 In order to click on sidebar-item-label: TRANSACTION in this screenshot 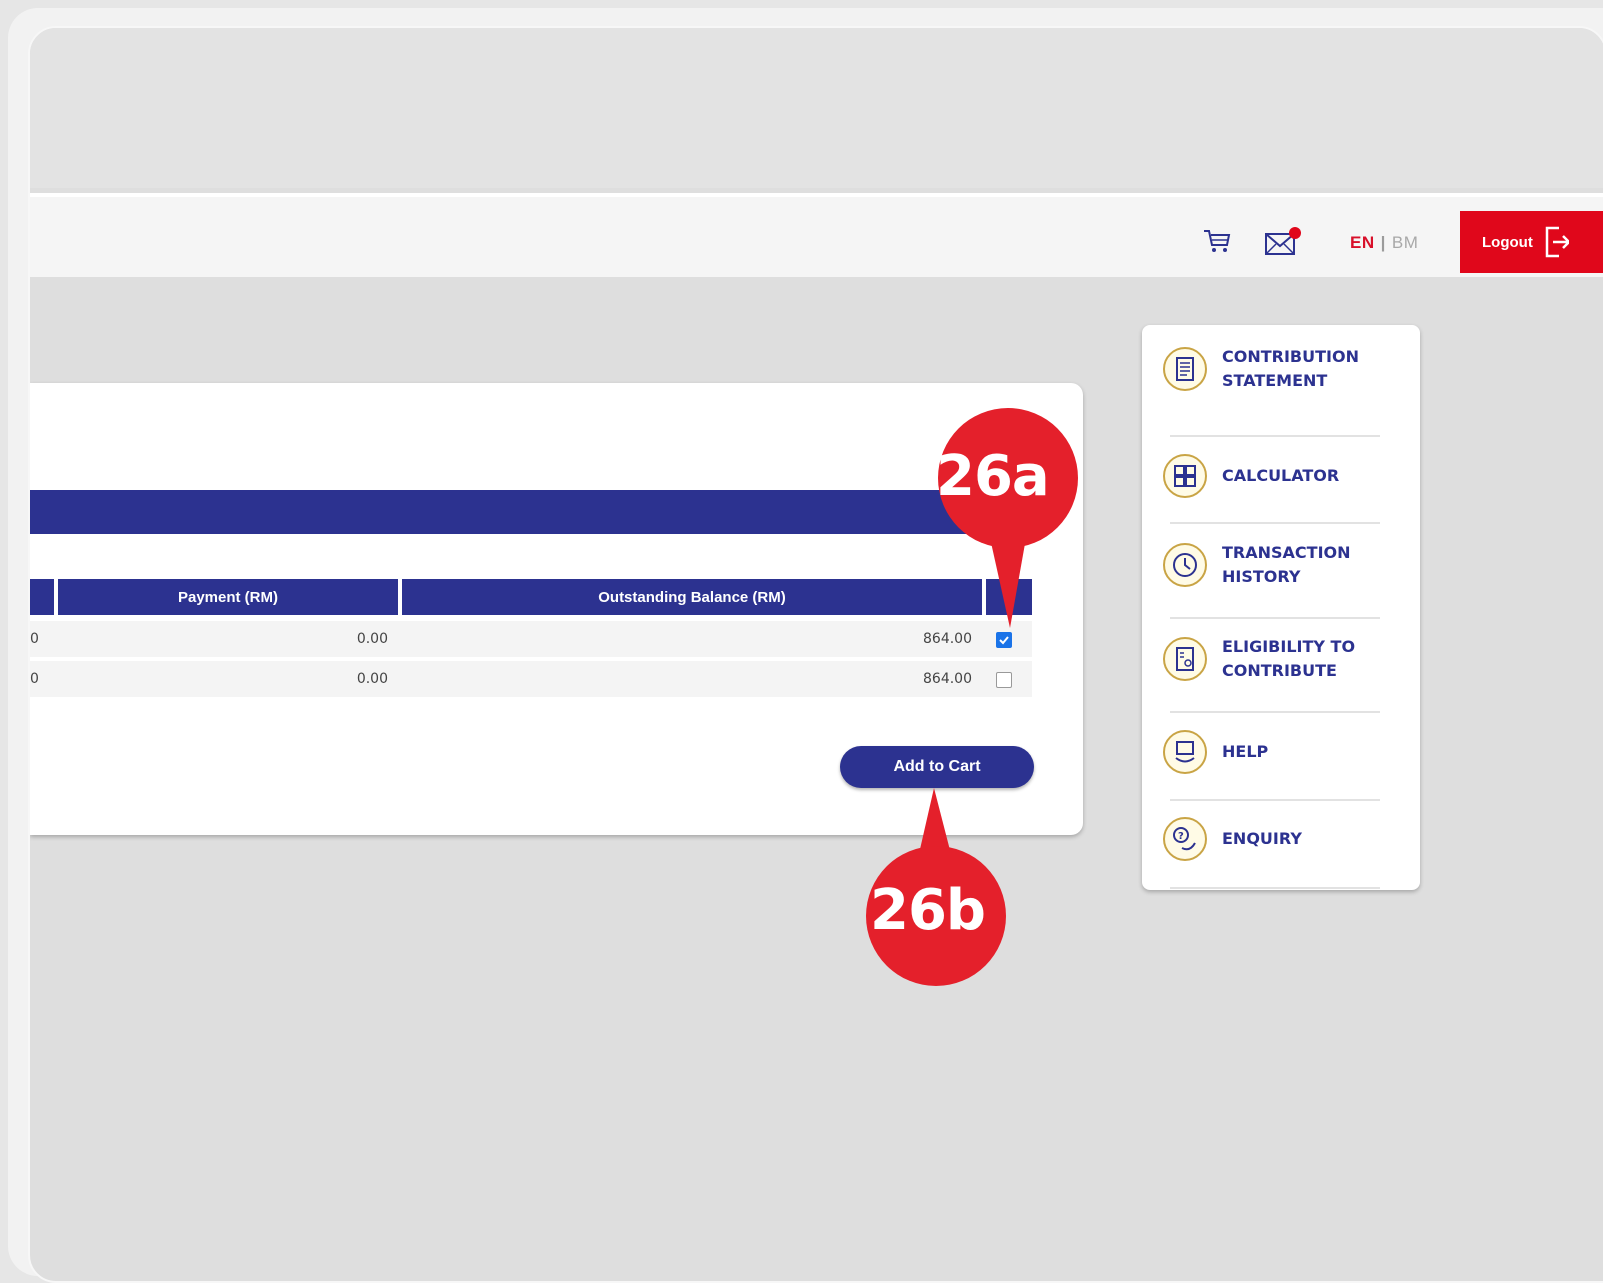, I will do `click(1286, 552)`.